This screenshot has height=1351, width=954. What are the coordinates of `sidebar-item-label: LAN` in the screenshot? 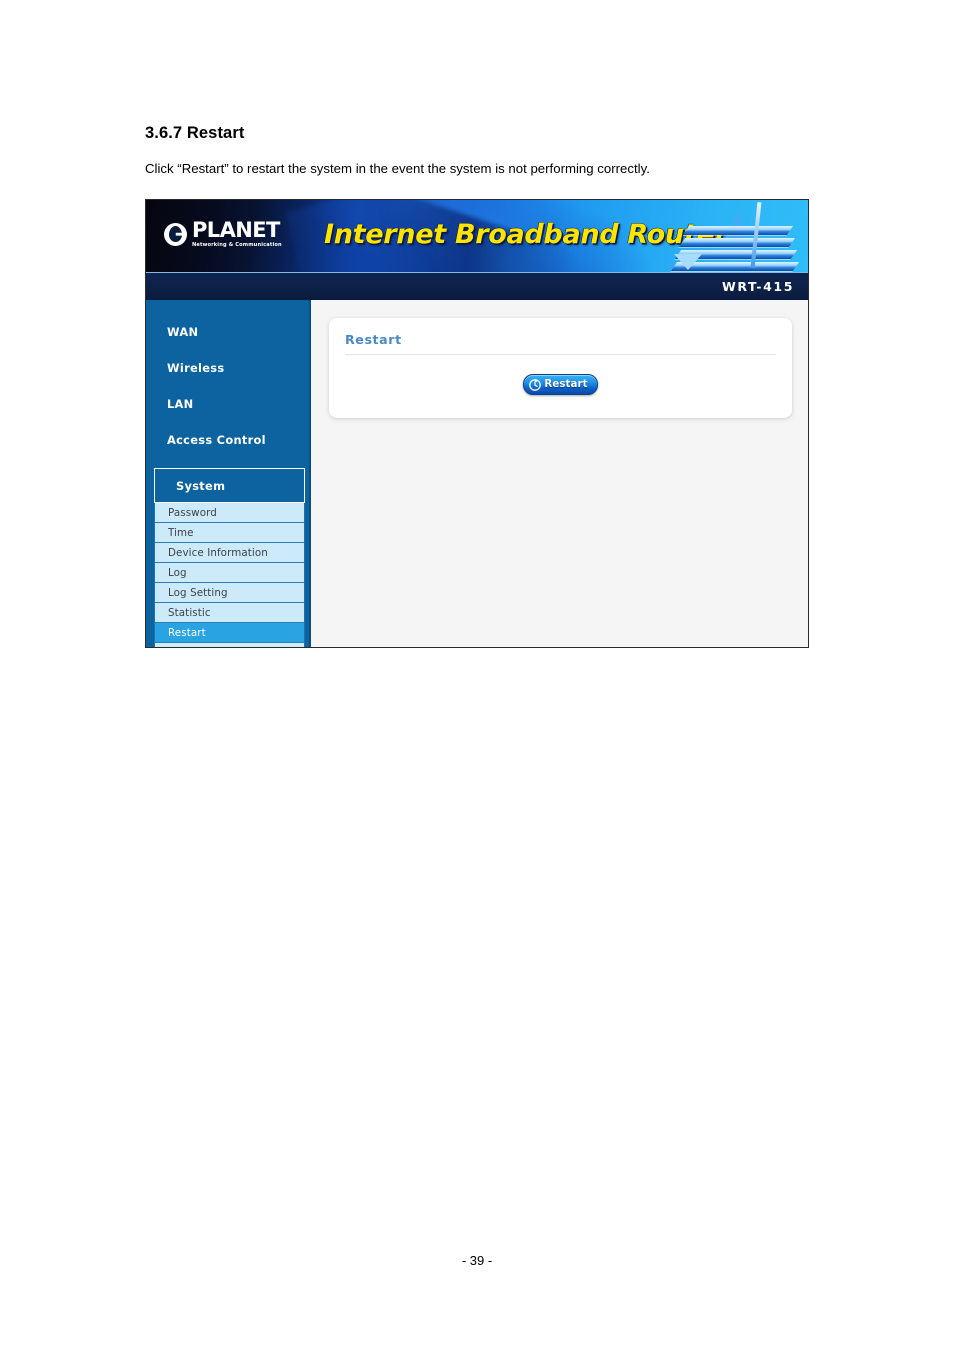 It's located at (180, 404).